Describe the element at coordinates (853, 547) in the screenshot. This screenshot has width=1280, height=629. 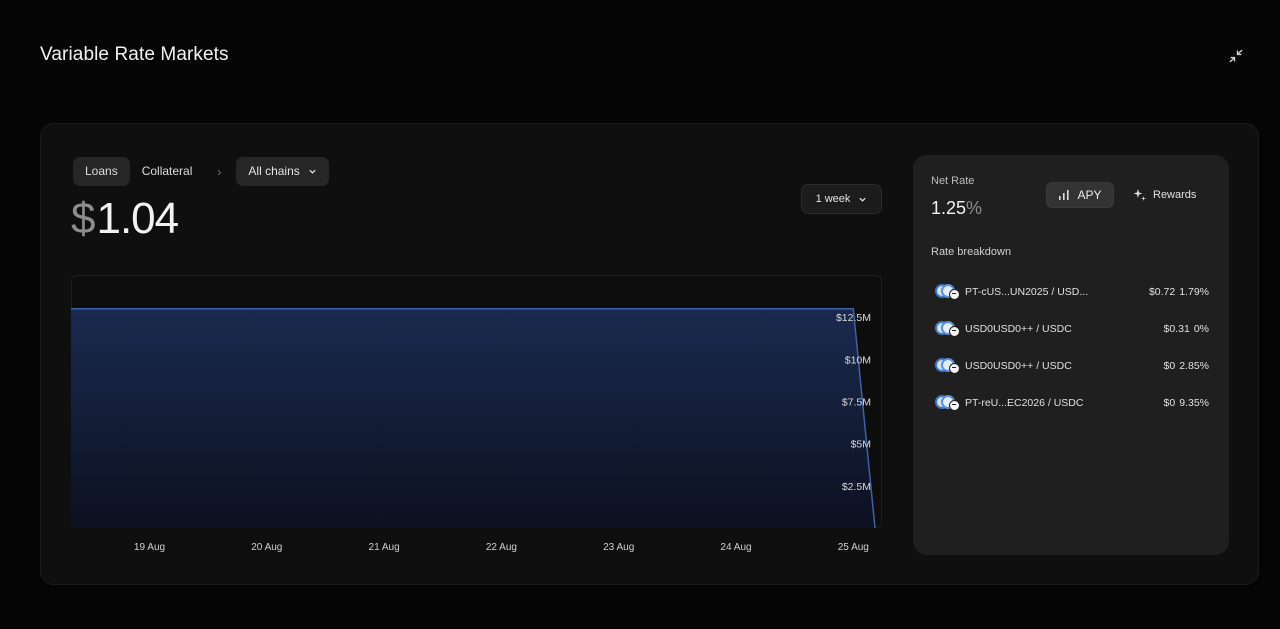
I see `x-tick-label: 25 Aug` at that location.